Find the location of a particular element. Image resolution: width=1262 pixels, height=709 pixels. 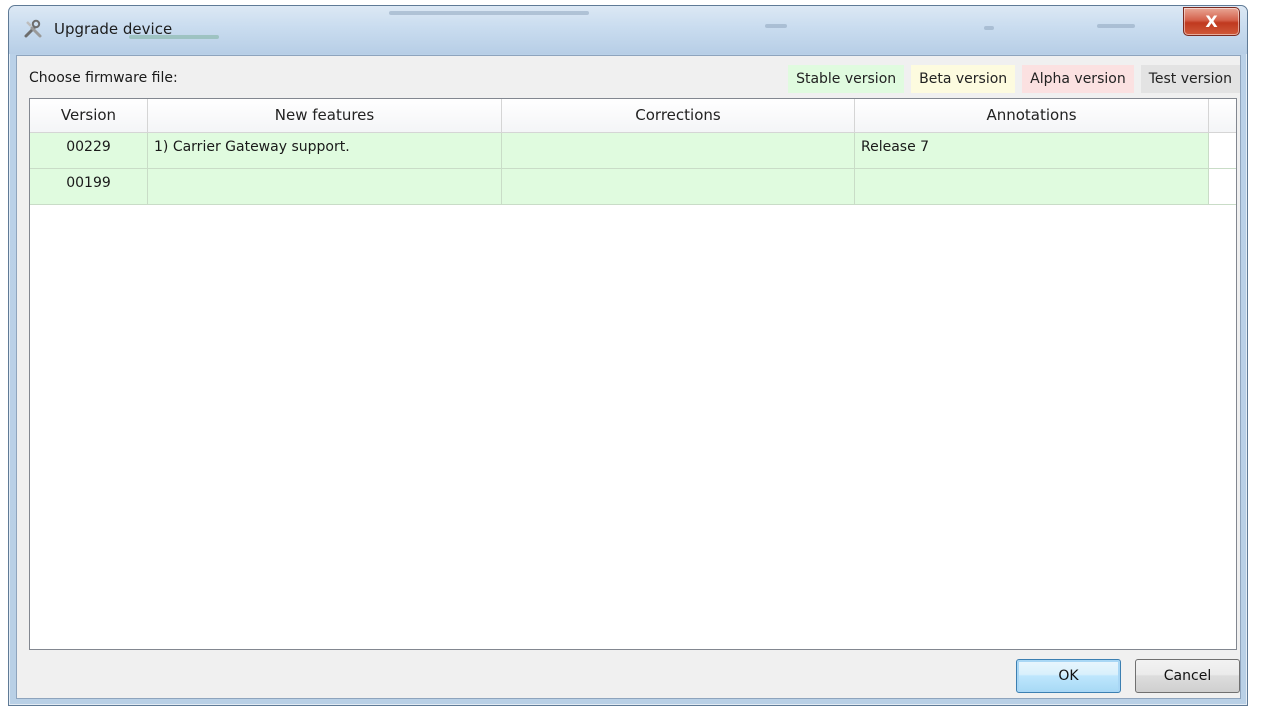

cell-annotations: Release 7 is located at coordinates (1032, 150).